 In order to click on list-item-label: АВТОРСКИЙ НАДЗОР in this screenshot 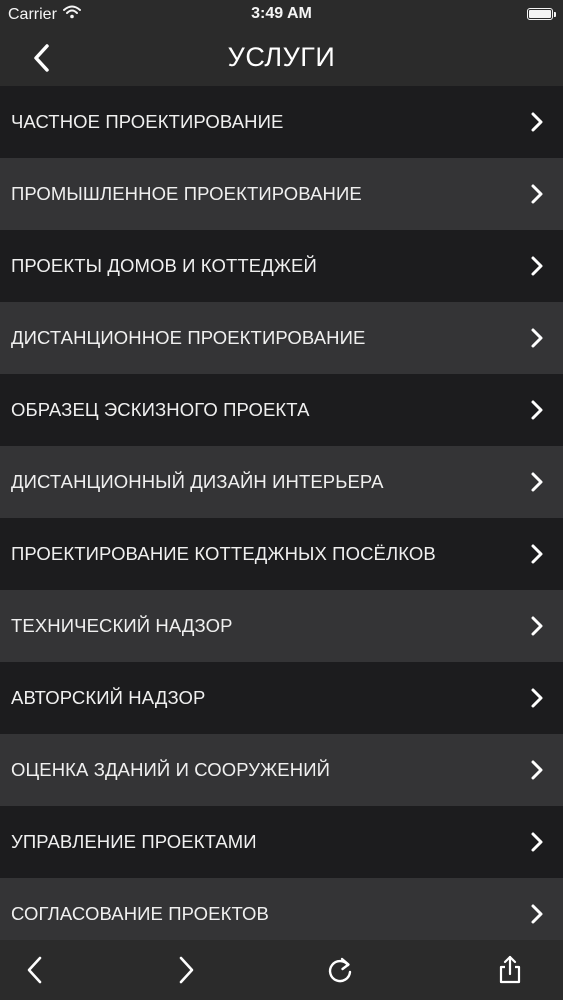, I will do `click(108, 697)`.